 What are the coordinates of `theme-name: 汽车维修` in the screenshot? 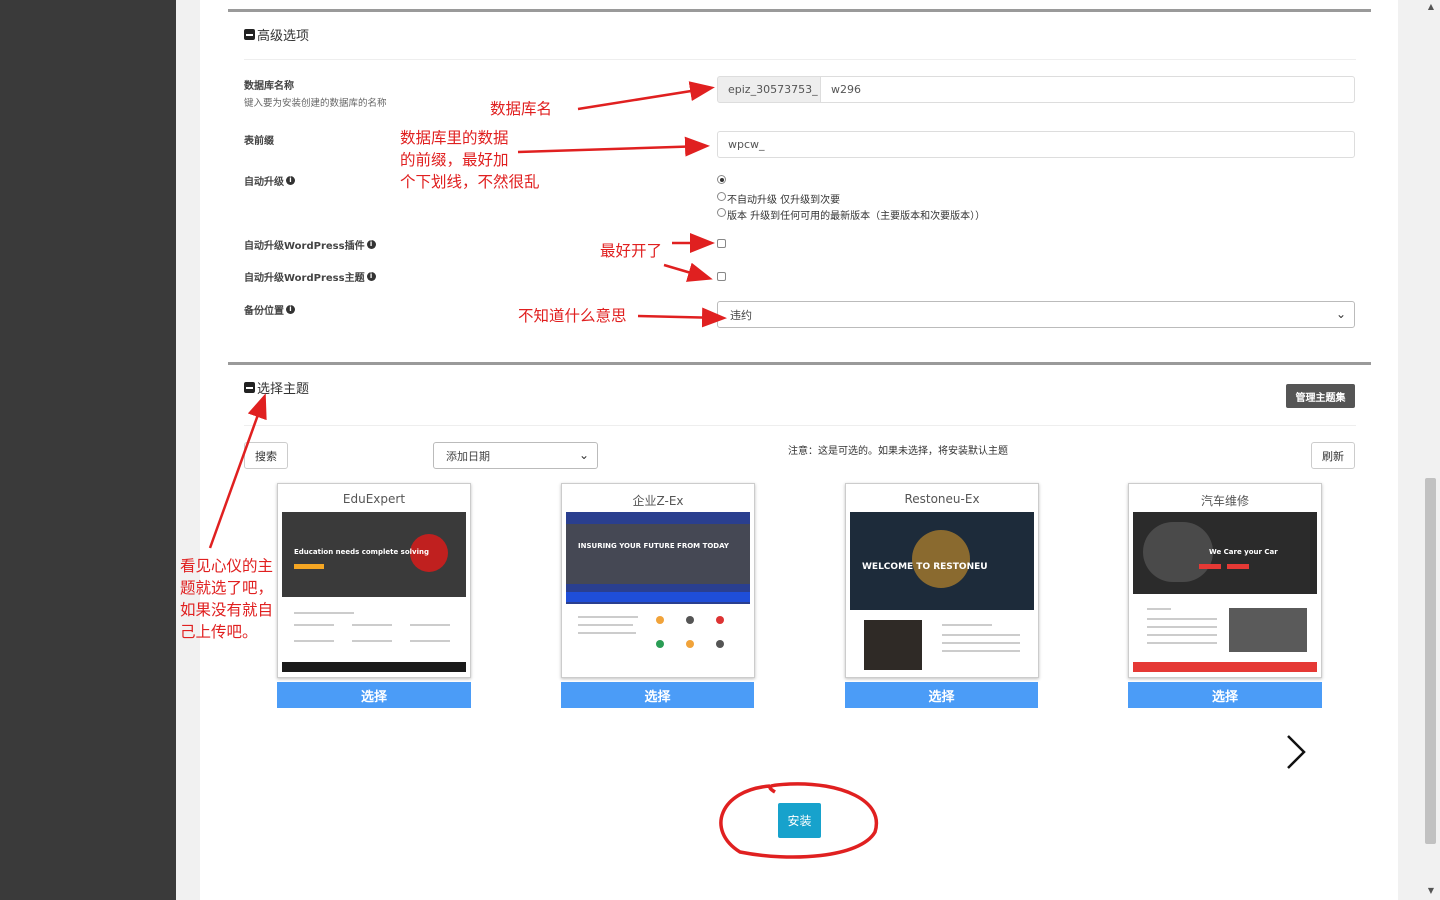 It's located at (1224, 501).